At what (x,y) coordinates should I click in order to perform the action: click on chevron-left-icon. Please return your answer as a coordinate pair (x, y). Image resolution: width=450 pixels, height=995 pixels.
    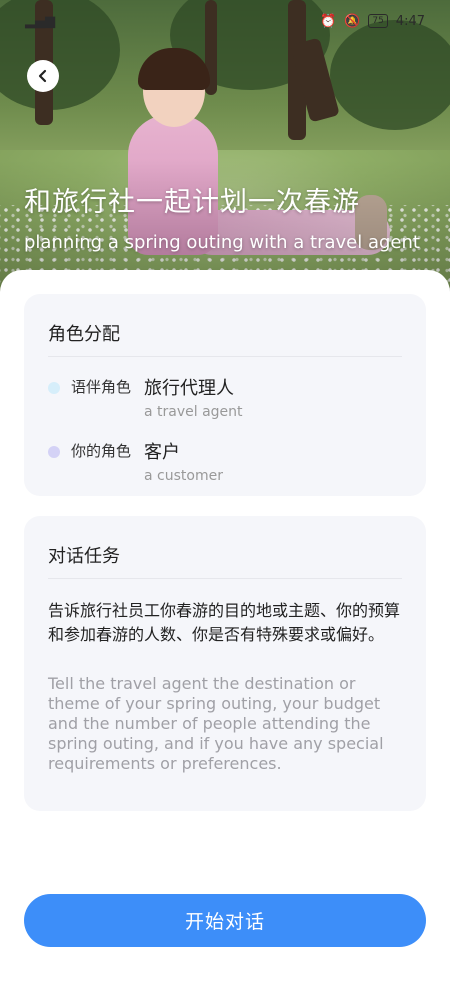
    Looking at the image, I should click on (42, 76).